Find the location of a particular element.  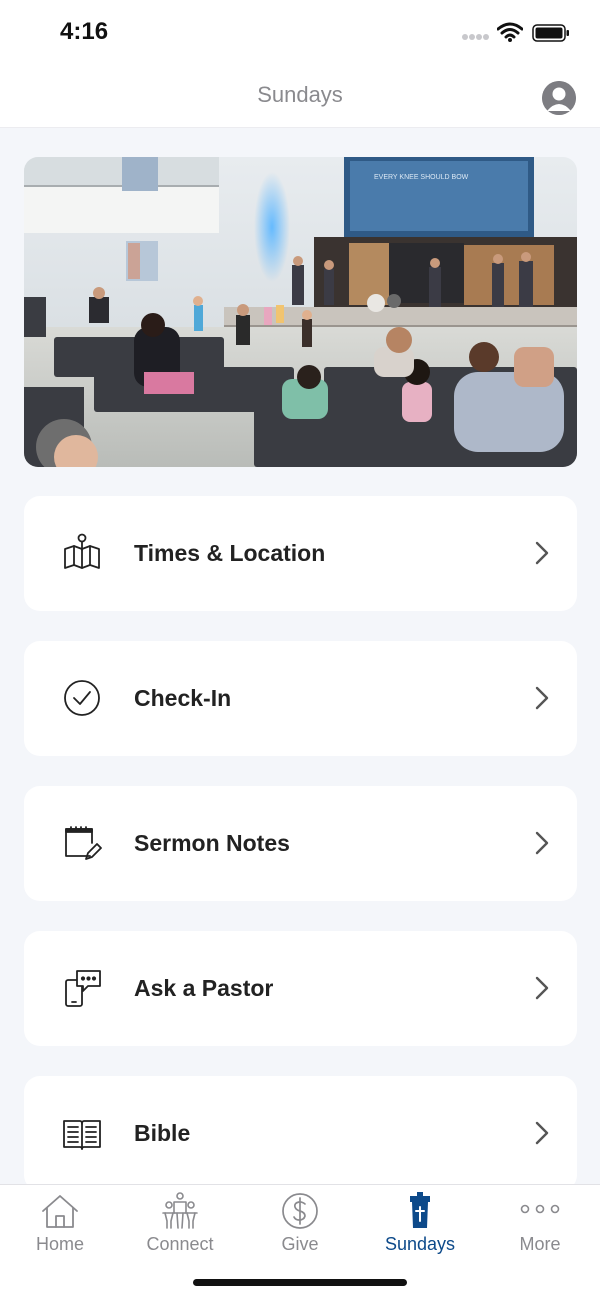

tab-give: Give is located at coordinates (300, 1225).